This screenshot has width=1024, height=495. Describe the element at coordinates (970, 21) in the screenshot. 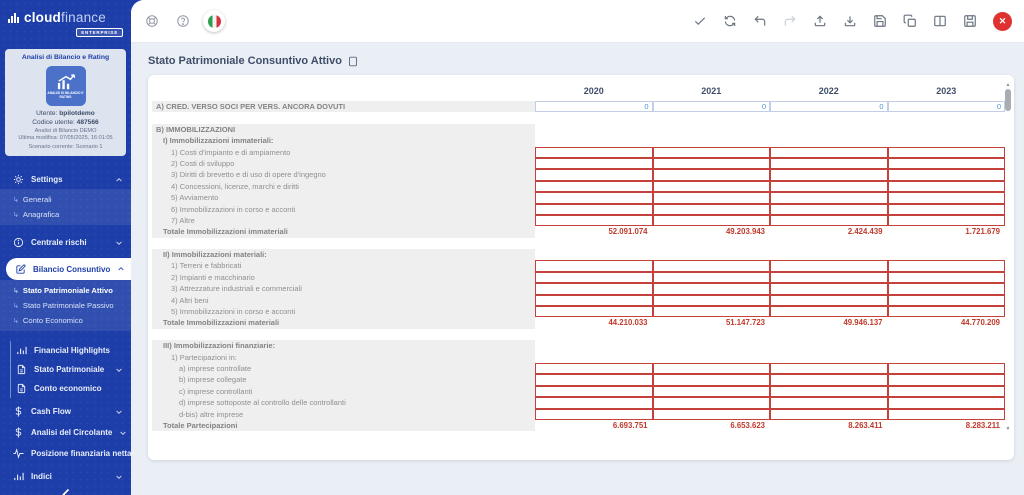

I see `save-all-button` at that location.